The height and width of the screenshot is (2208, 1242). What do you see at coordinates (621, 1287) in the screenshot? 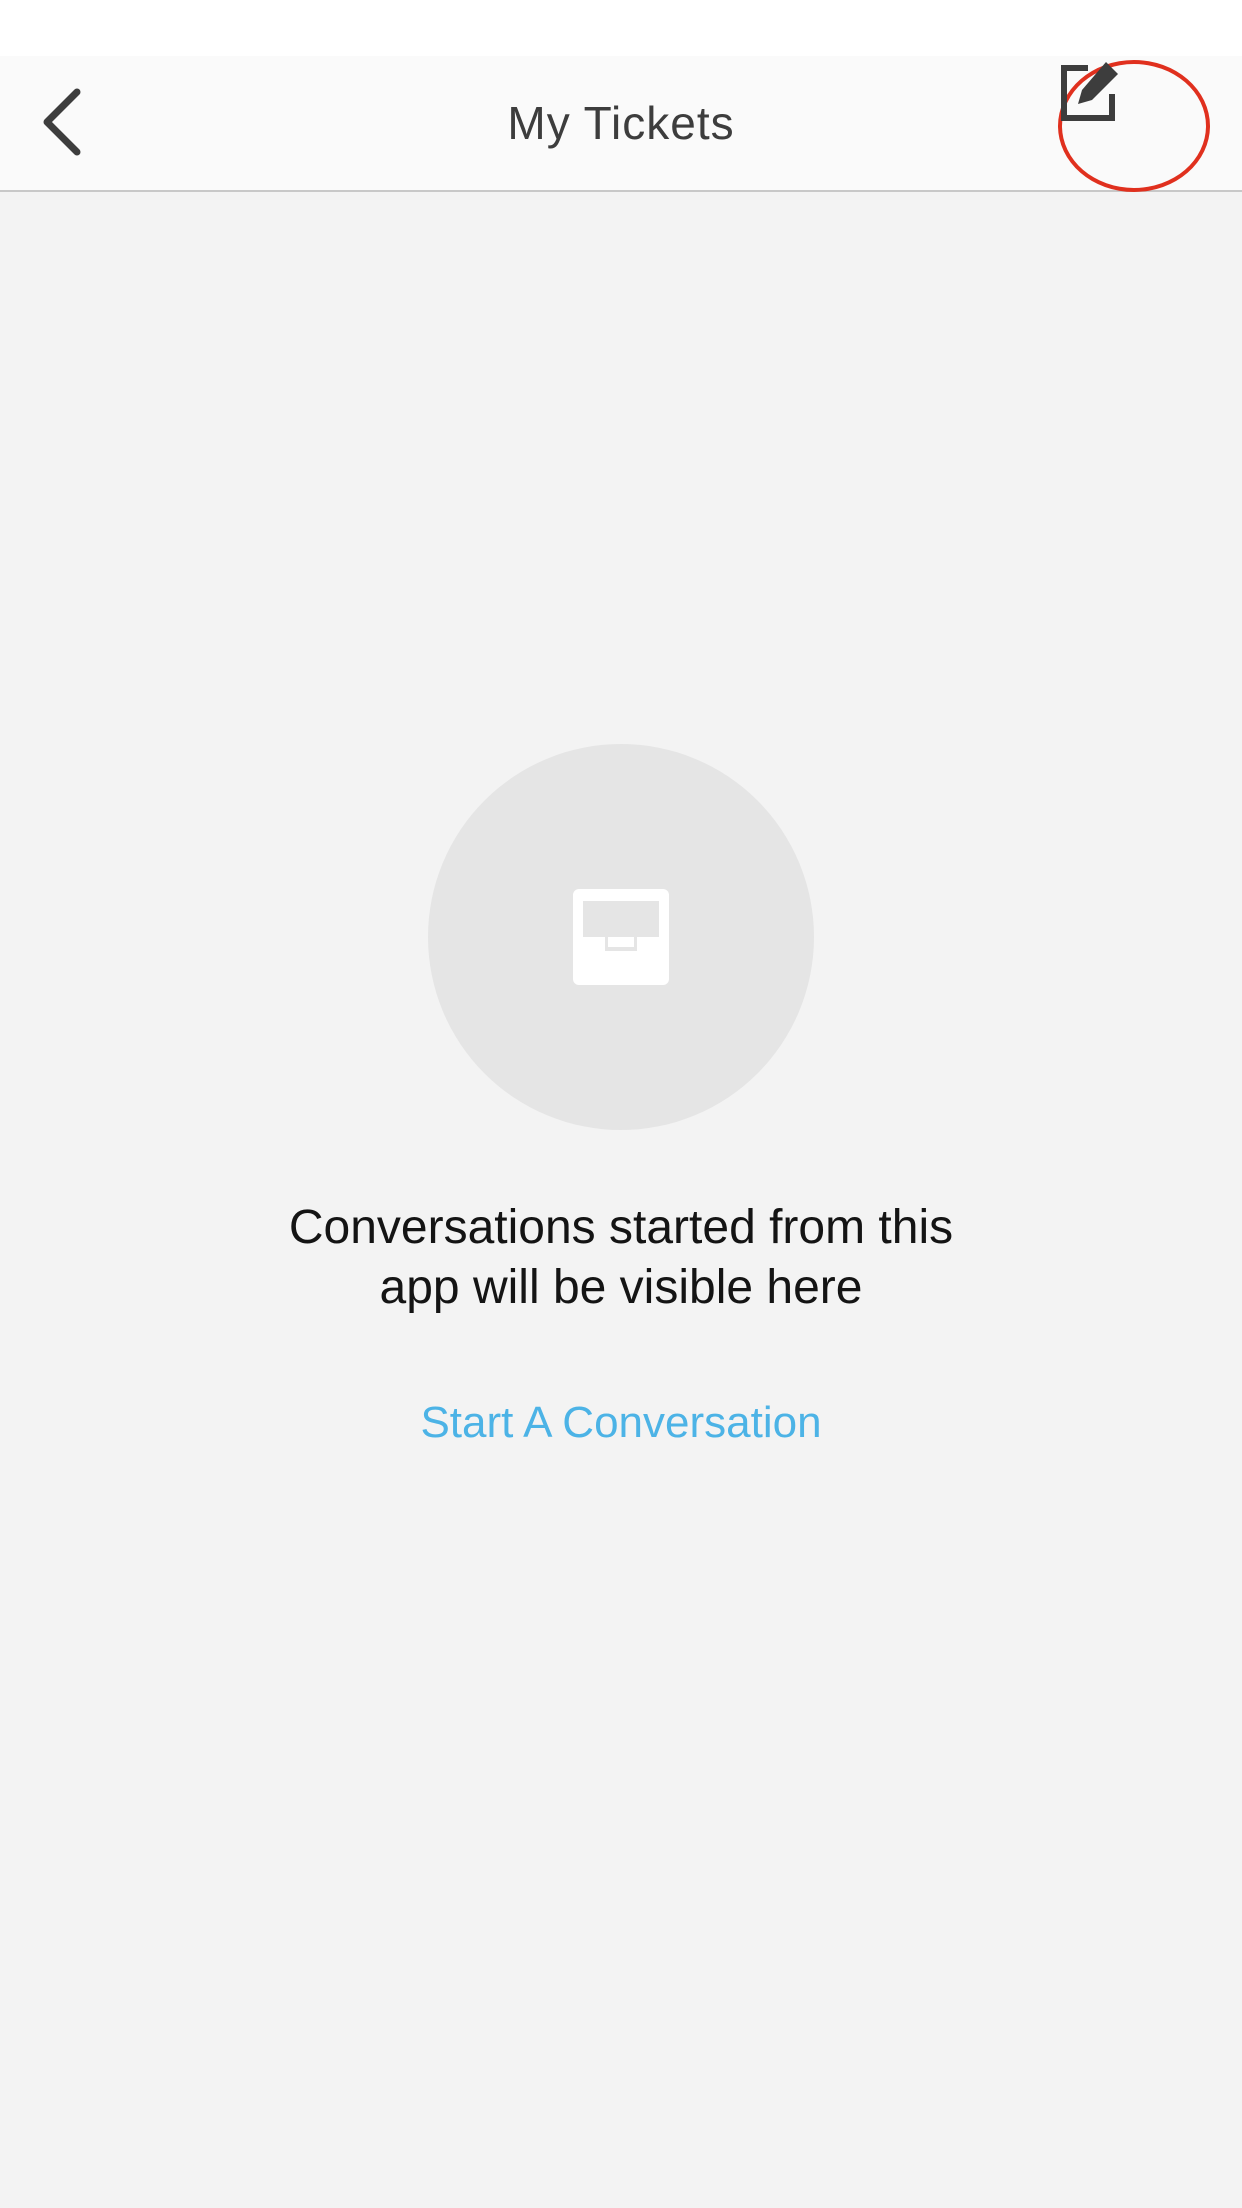
I see `empty-state-message-line2: app will be visible here` at bounding box center [621, 1287].